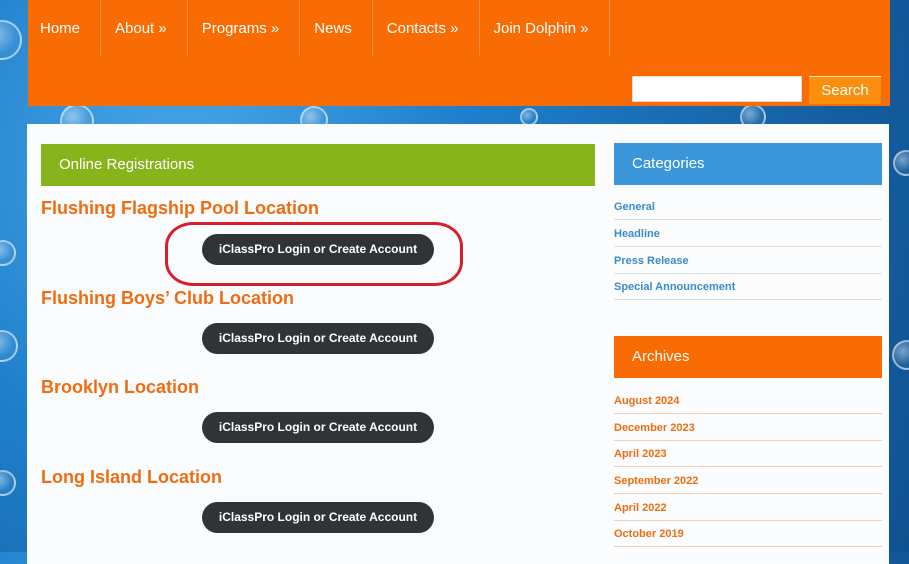 The width and height of the screenshot is (909, 564). What do you see at coordinates (717, 89) in the screenshot?
I see `search-input` at bounding box center [717, 89].